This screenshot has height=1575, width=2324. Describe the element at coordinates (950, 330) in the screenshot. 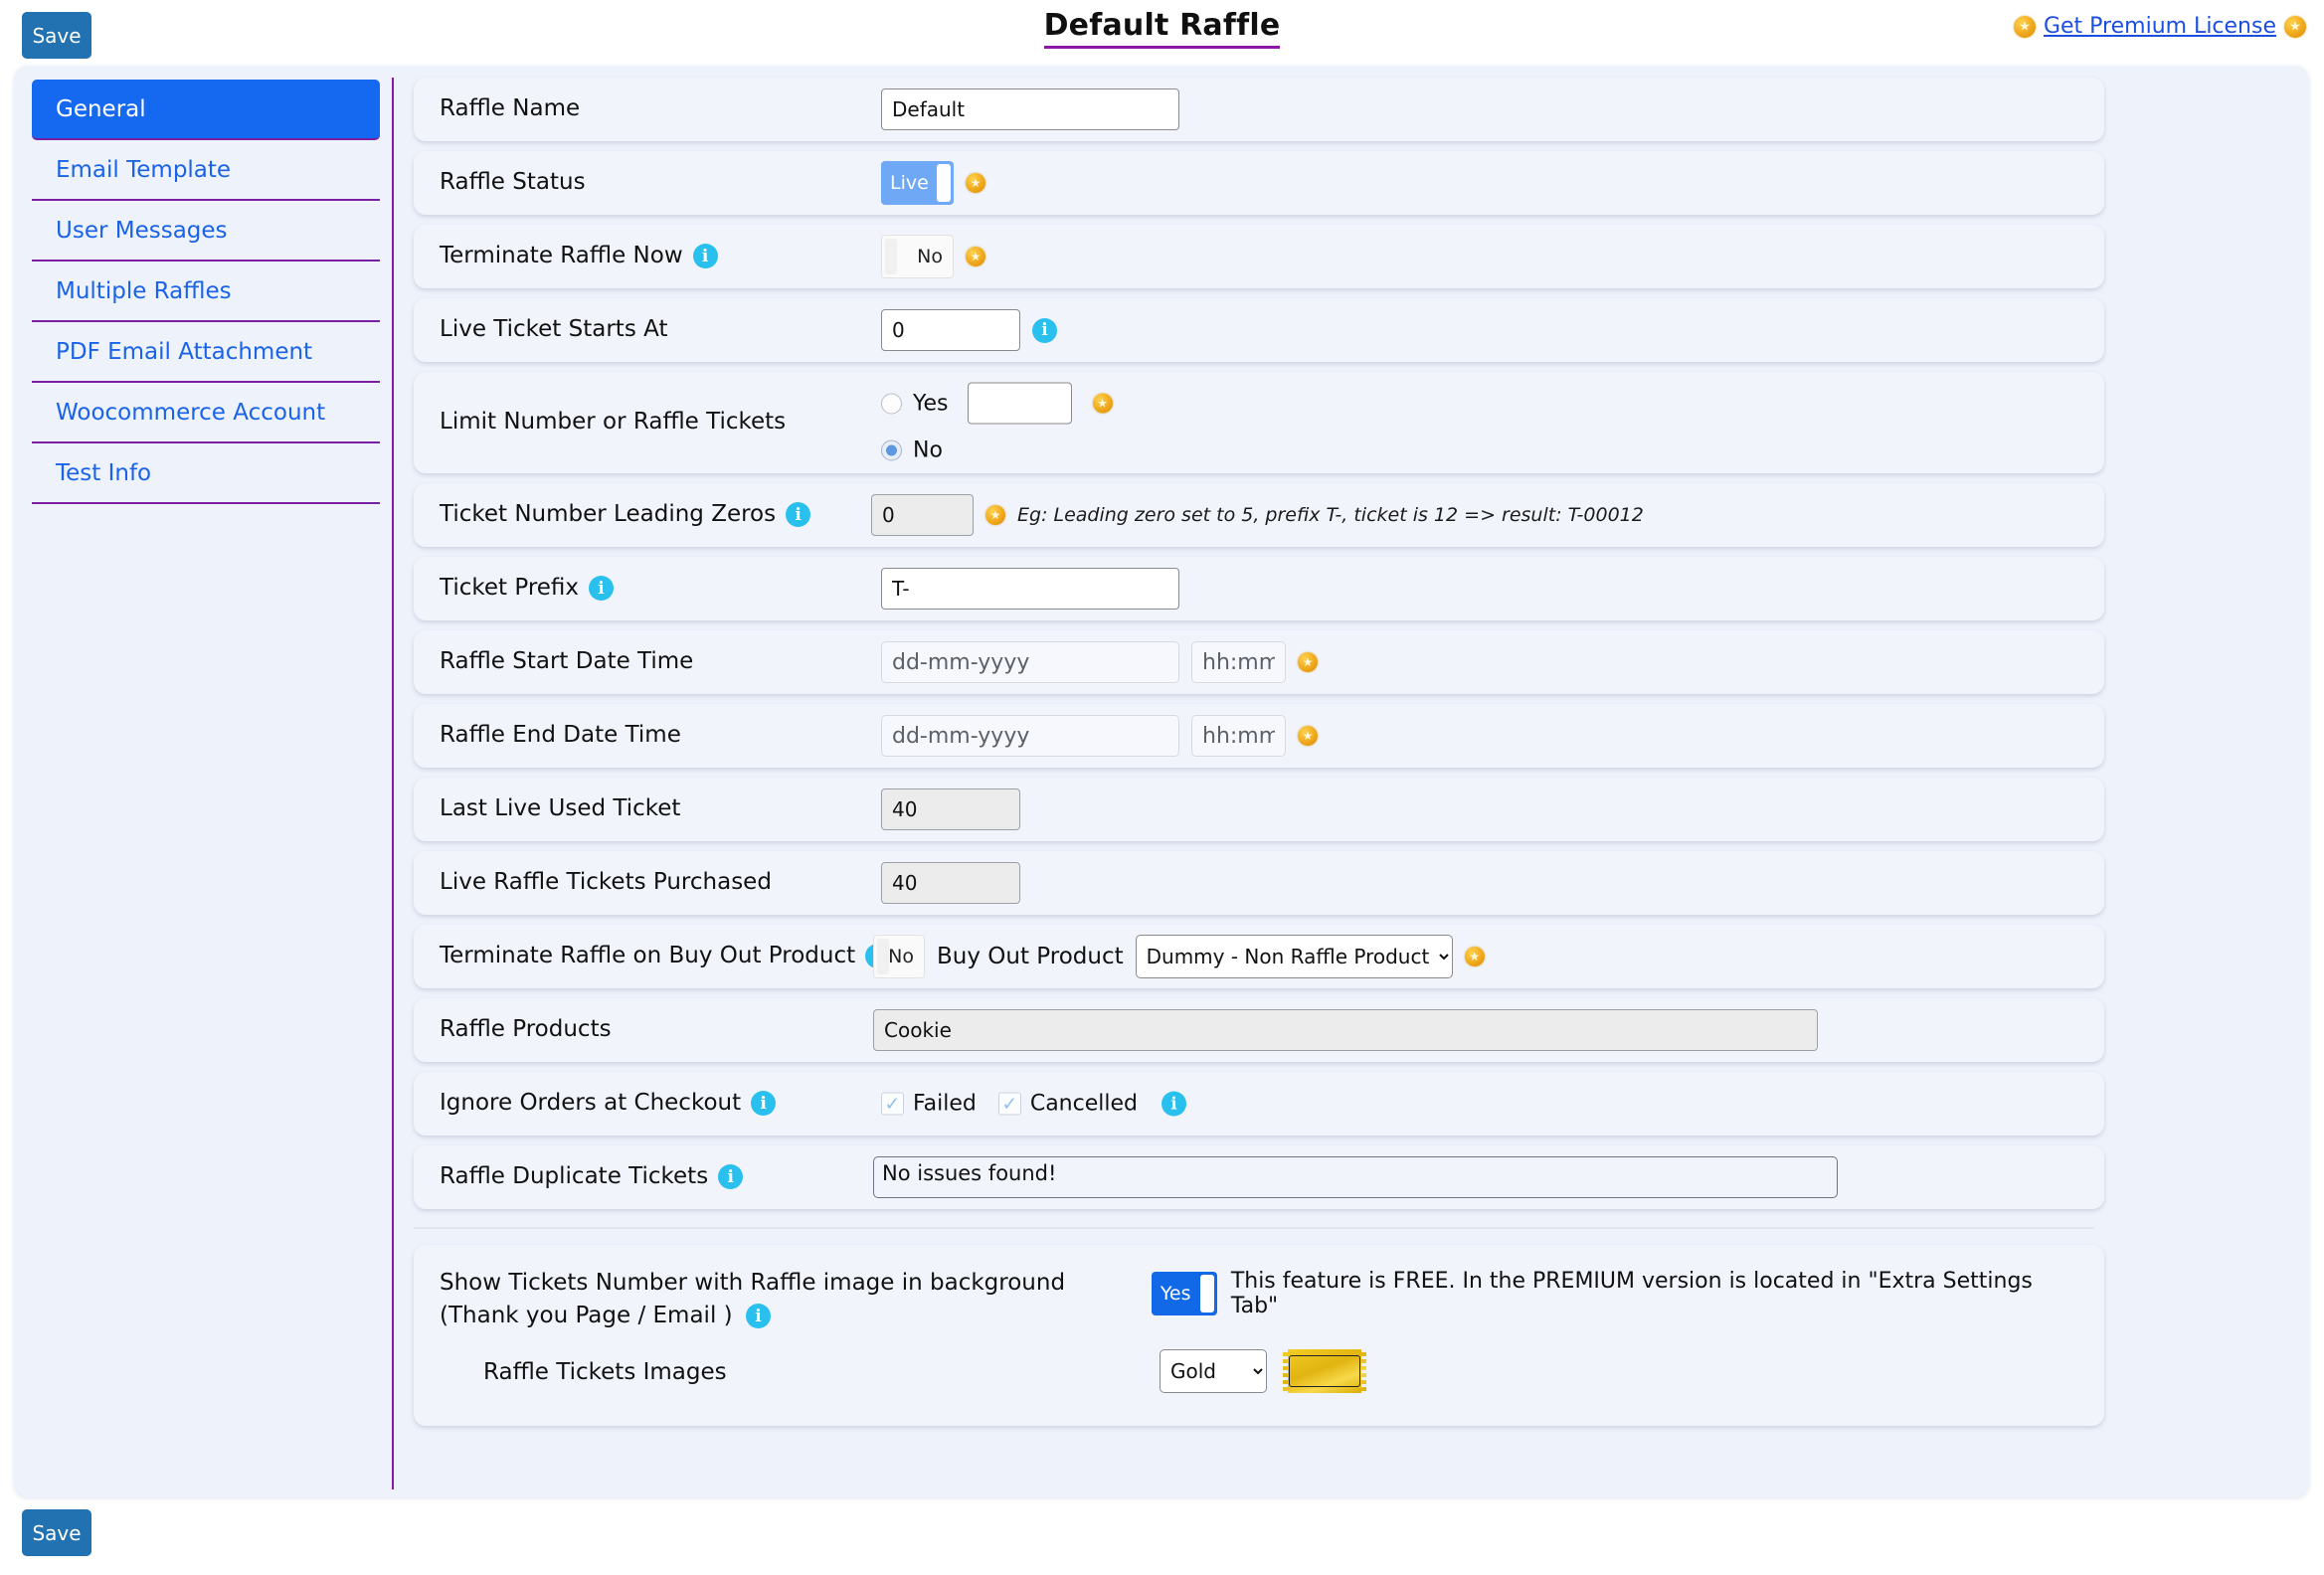

I see `live-ticket-starts-at-input` at that location.